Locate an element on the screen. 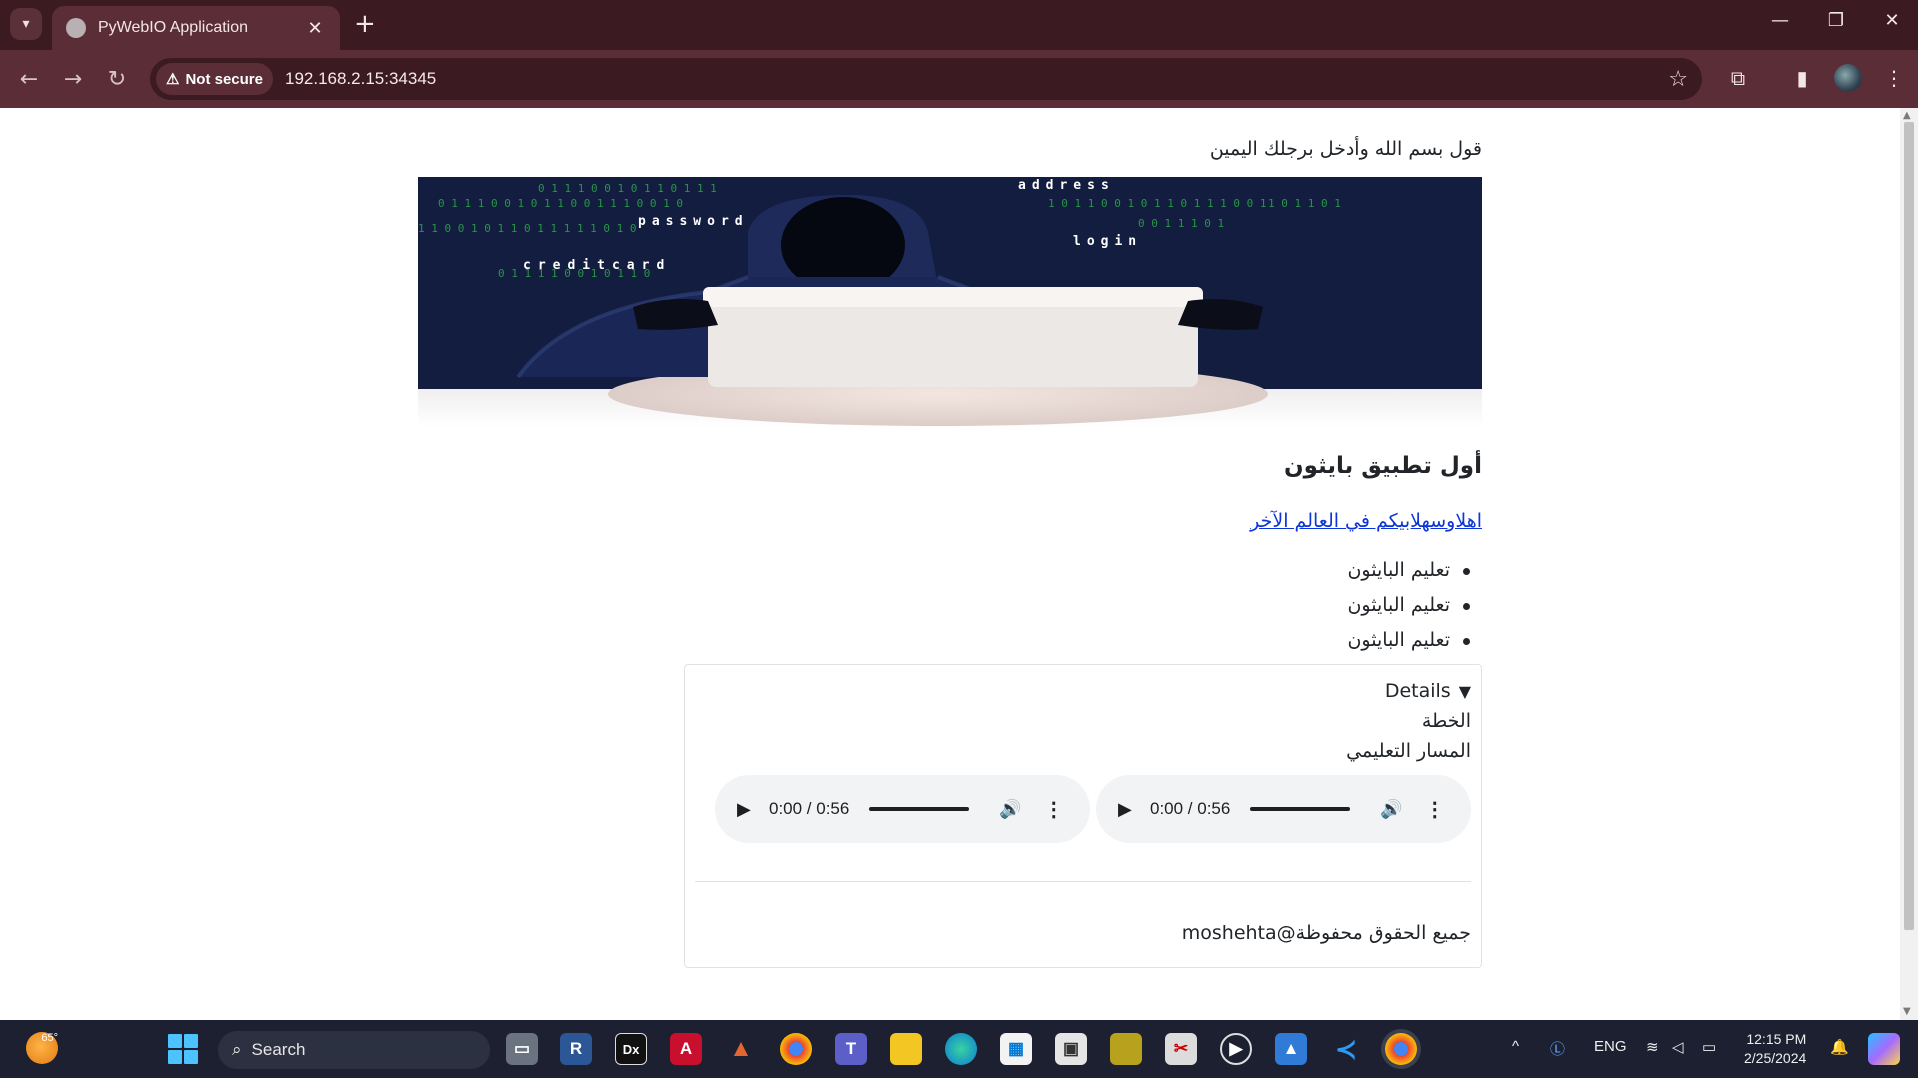 The width and height of the screenshot is (1918, 1078). autocad-icon: A is located at coordinates (686, 1049).